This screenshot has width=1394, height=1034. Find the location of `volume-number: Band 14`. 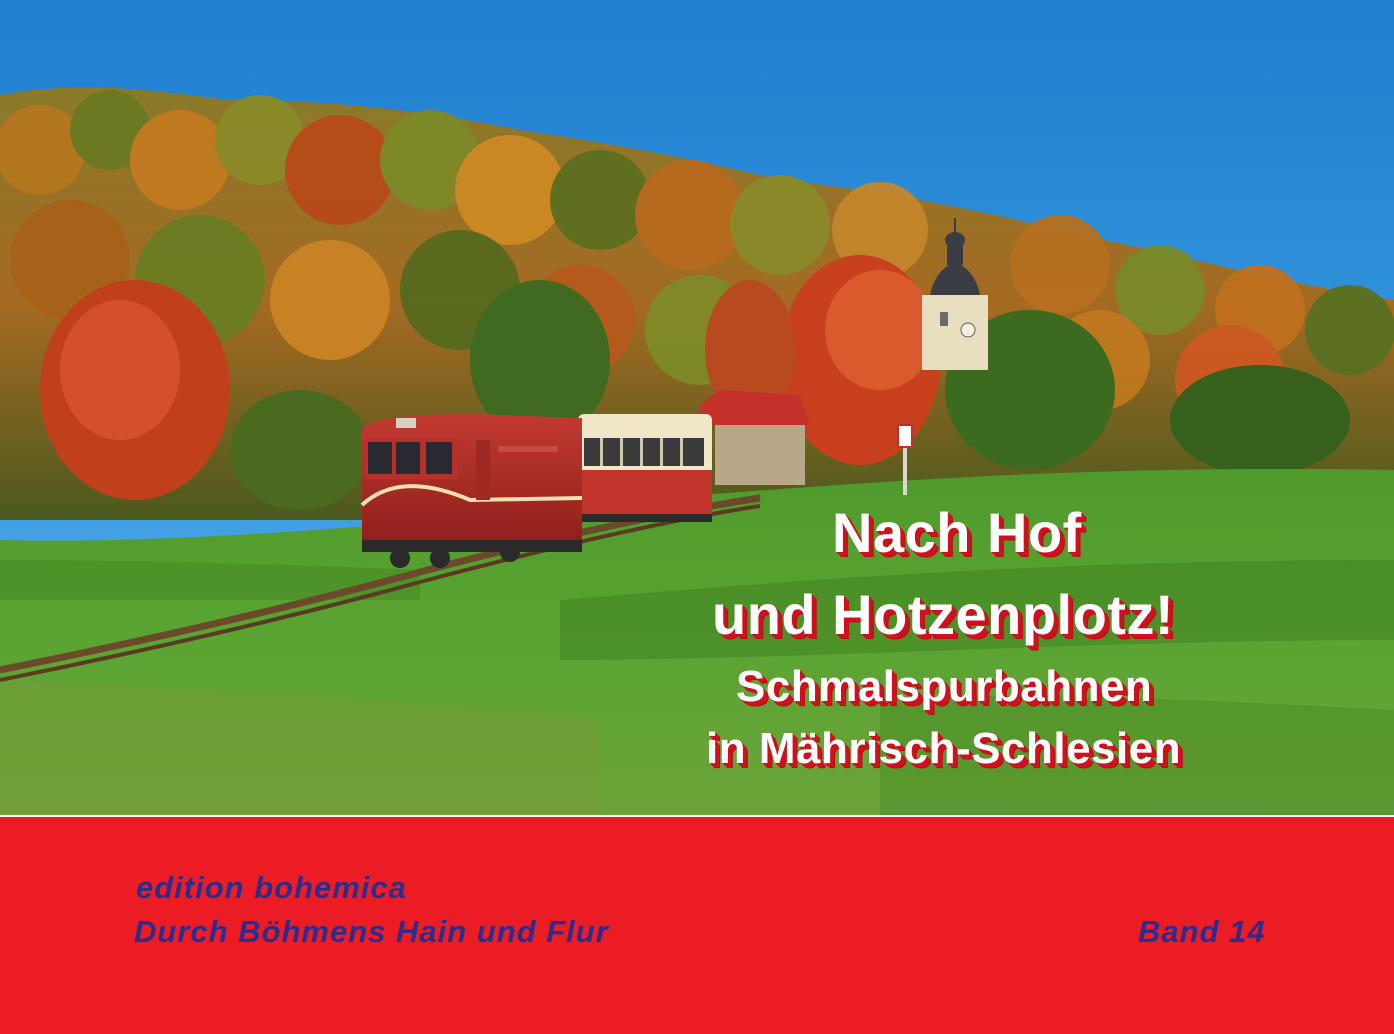

volume-number: Band 14 is located at coordinates (1202, 931).